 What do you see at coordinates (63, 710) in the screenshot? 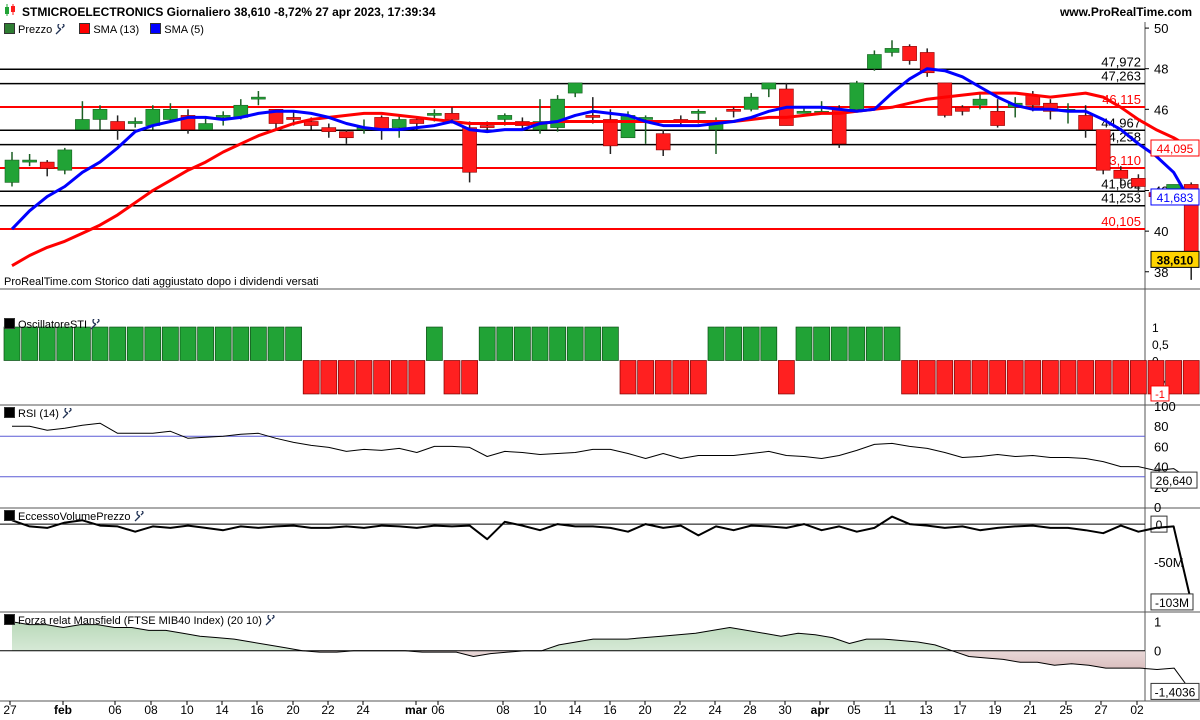
I see `x-tick-label: feb` at bounding box center [63, 710].